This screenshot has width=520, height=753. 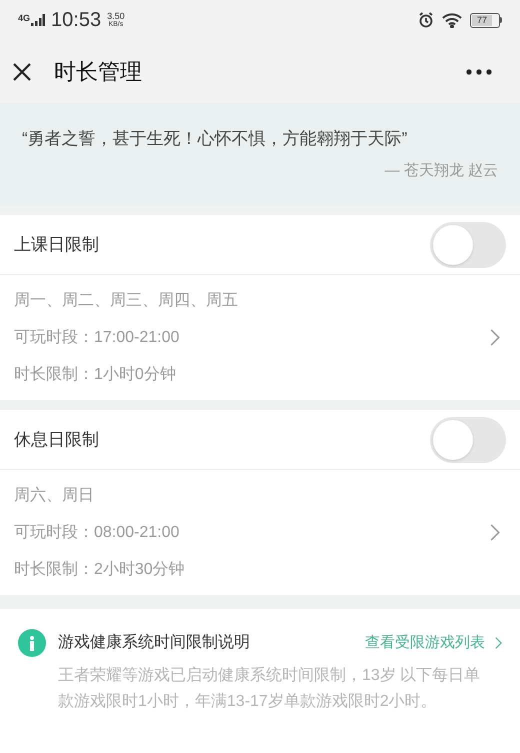 I want to click on restricted-games-link: 查看受限游戏列表, so click(x=433, y=643).